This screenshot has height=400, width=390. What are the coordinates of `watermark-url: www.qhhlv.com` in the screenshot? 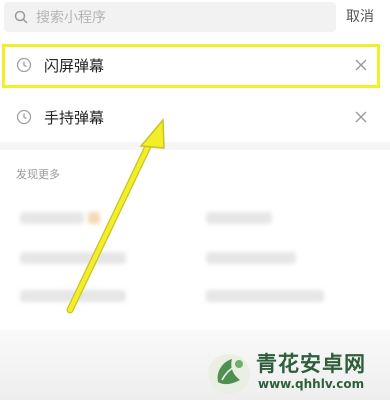 It's located at (311, 384).